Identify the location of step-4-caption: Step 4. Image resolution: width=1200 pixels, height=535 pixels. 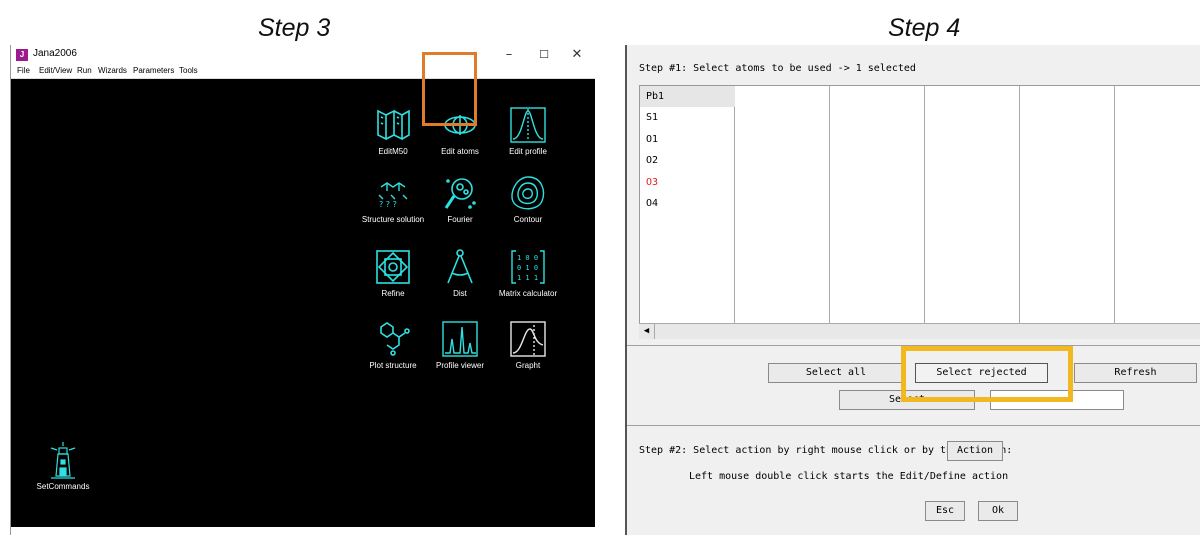
(924, 28).